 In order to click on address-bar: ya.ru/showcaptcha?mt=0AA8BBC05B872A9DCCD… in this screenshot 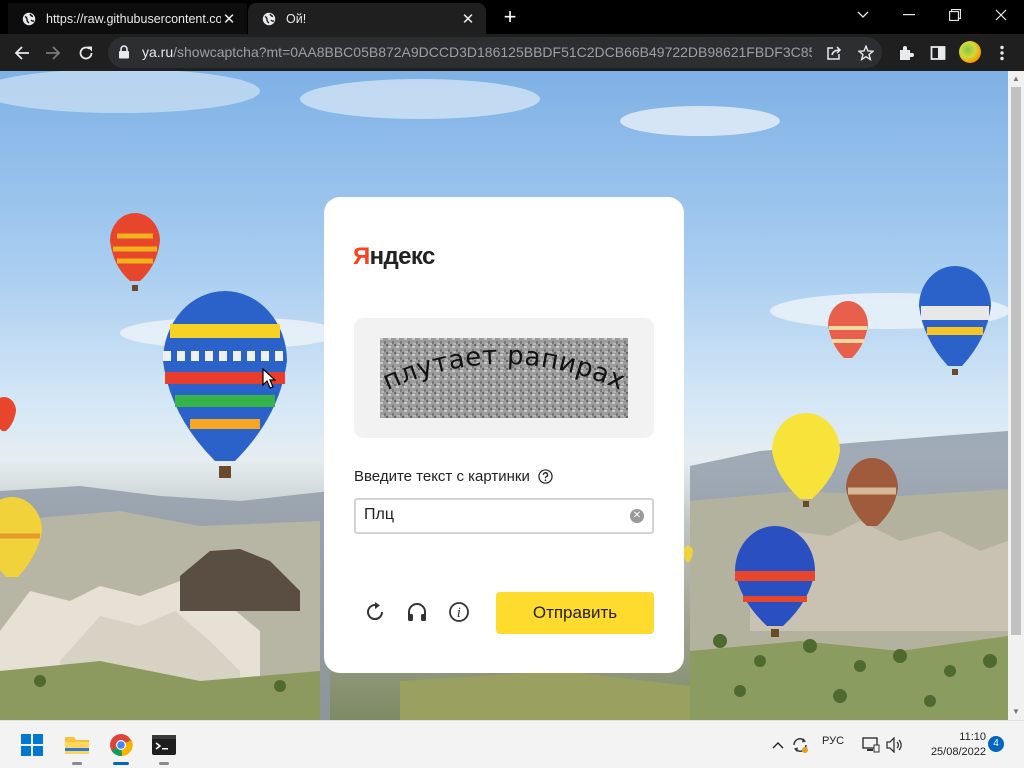, I will do `click(495, 52)`.